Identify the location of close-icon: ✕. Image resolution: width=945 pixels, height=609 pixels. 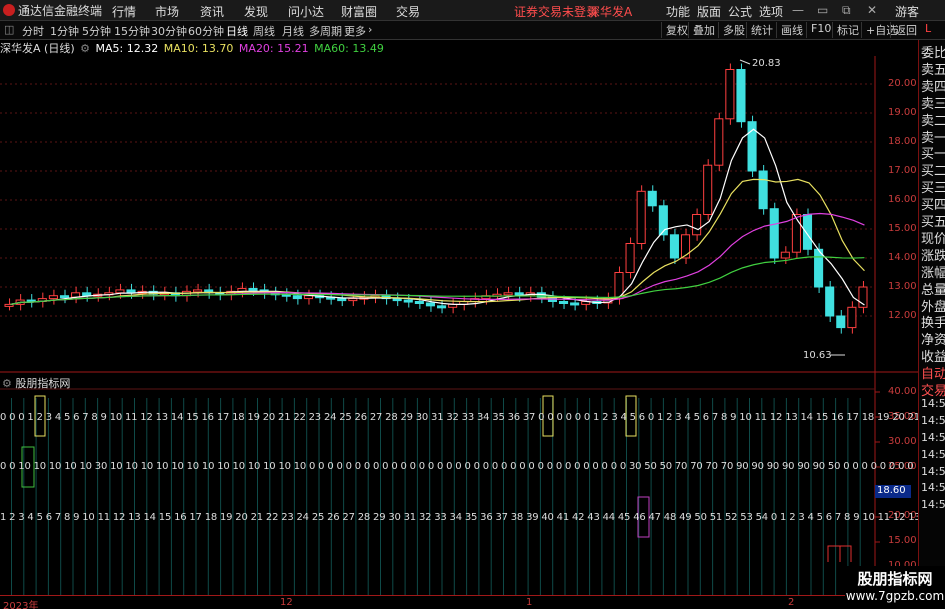
(872, 10).